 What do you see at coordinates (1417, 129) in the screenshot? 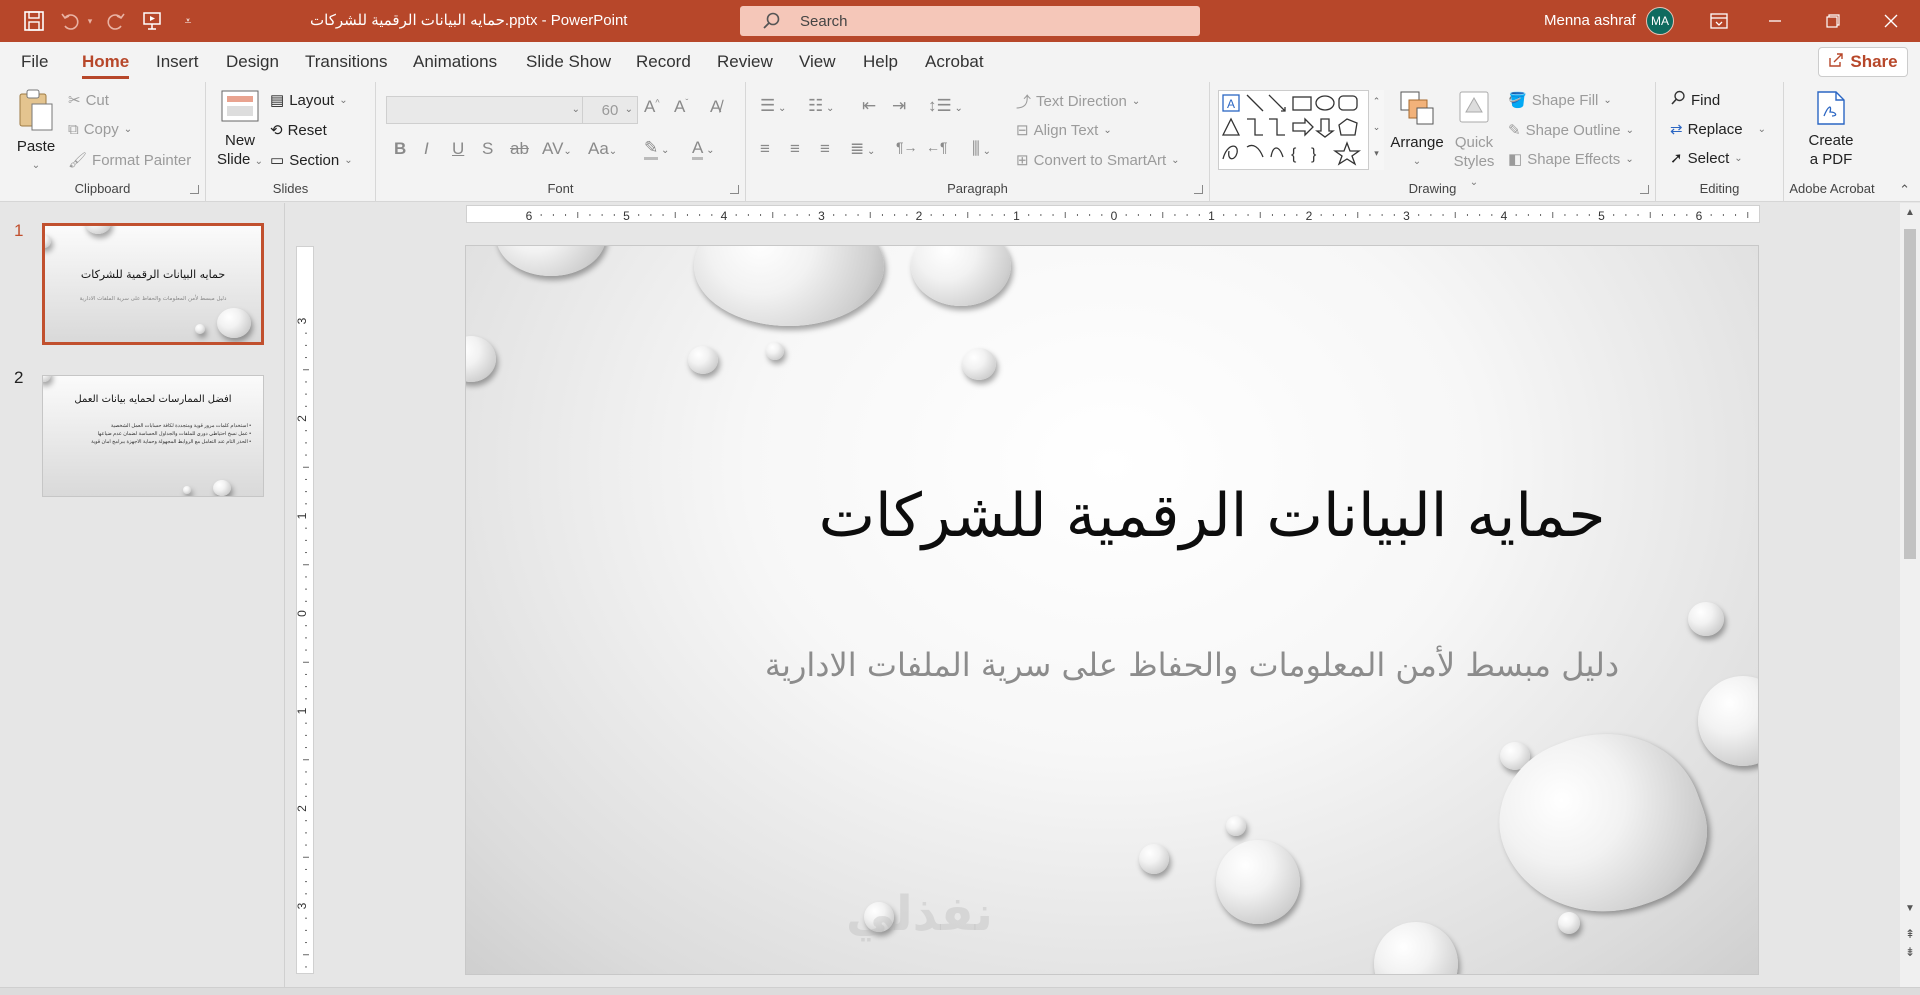
I see `arrange-button: Arrange ⌄` at bounding box center [1417, 129].